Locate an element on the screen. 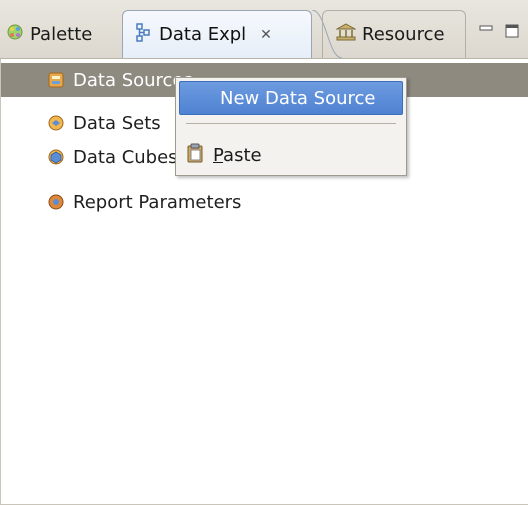 Image resolution: width=528 pixels, height=505 pixels. context-menu: New Data Source Paste is located at coordinates (291, 126).